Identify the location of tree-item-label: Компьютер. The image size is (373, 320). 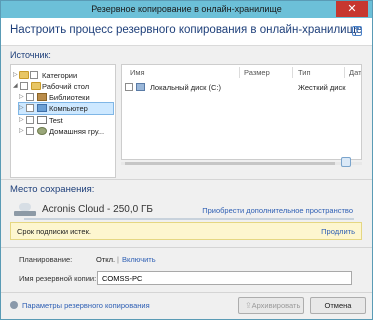
(68, 108).